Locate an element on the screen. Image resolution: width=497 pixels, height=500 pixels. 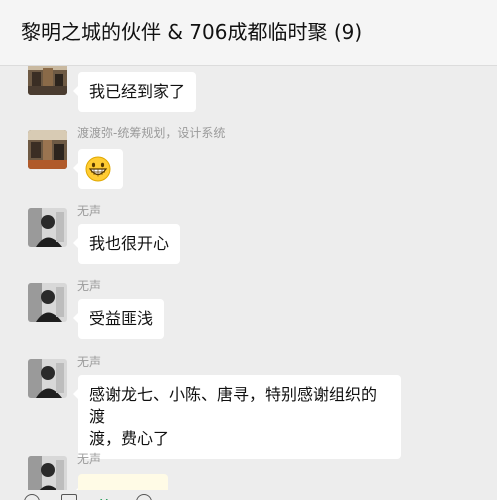
message-line: 感谢龙七、小陈、唐寻，特别感谢组织的渡 is located at coordinates (233, 405).